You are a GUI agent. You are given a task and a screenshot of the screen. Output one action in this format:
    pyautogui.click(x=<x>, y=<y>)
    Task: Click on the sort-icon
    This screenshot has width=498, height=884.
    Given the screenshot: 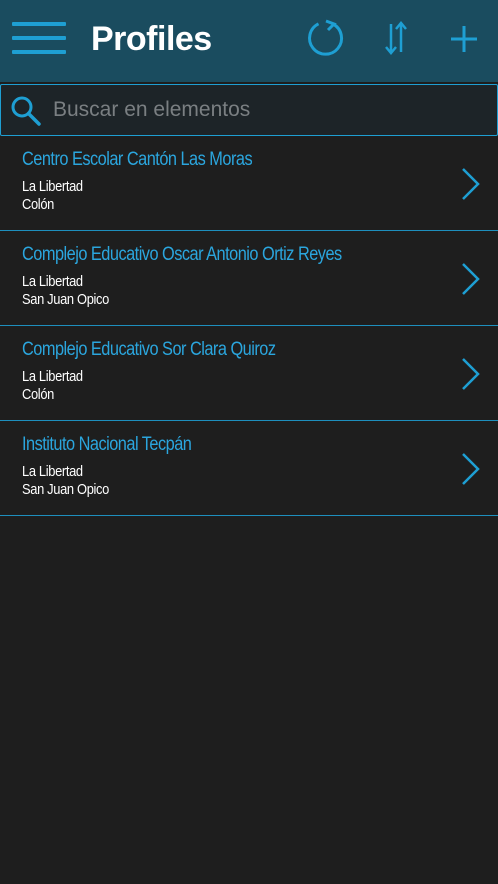 What is the action you would take?
    pyautogui.click(x=396, y=38)
    